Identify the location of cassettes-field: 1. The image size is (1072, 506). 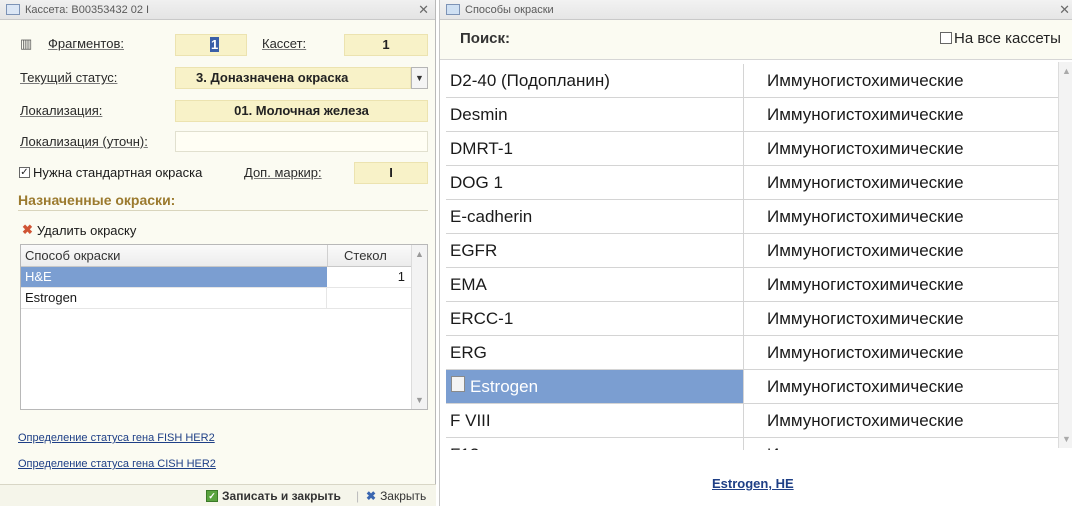
(386, 45).